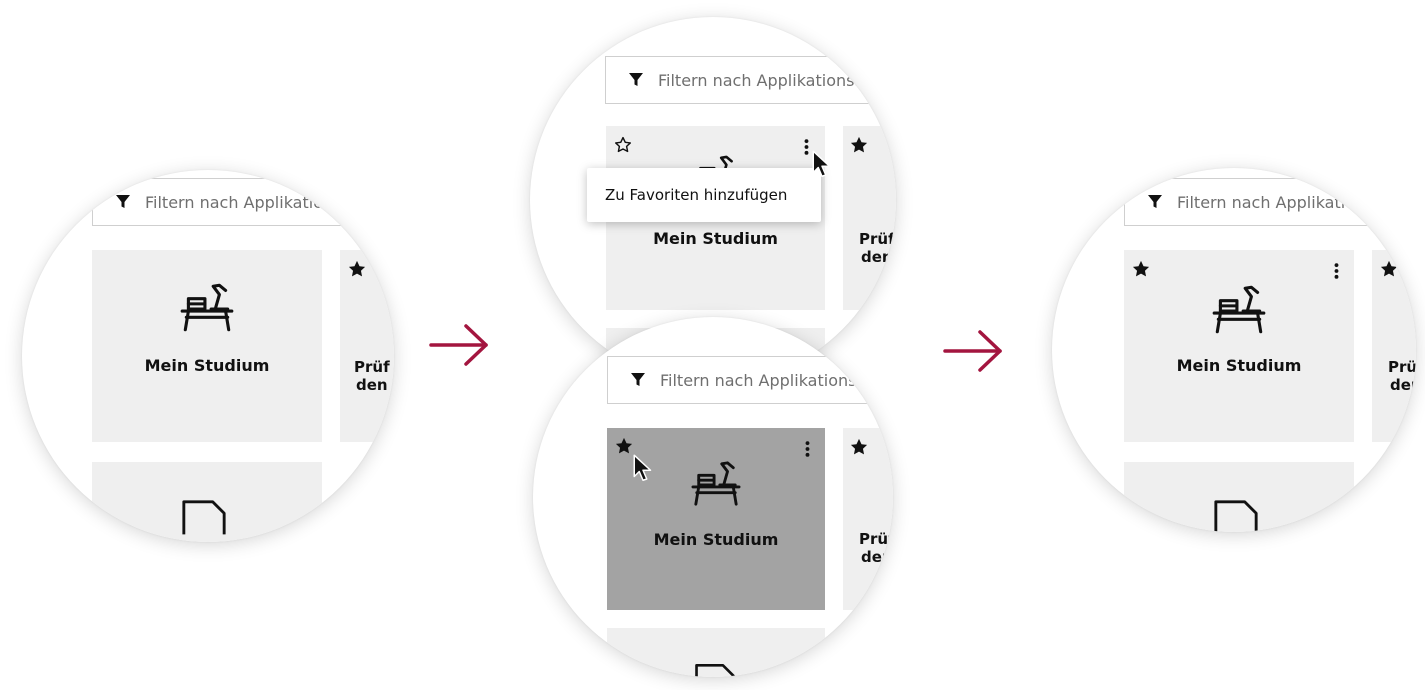 The width and height of the screenshot is (1425, 690). Describe the element at coordinates (696, 195) in the screenshot. I see `menu-item-label: Zu Favoriten hinzufügen` at that location.